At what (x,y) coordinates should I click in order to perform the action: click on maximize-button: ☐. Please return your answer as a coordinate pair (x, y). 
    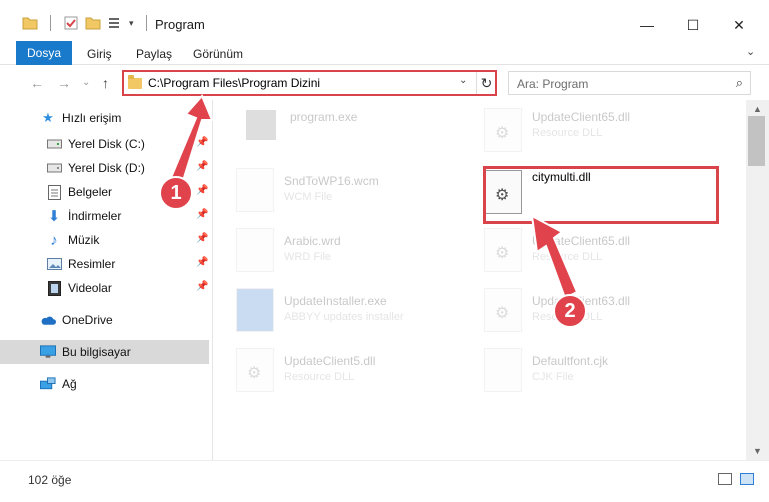
    Looking at the image, I should click on (693, 25).